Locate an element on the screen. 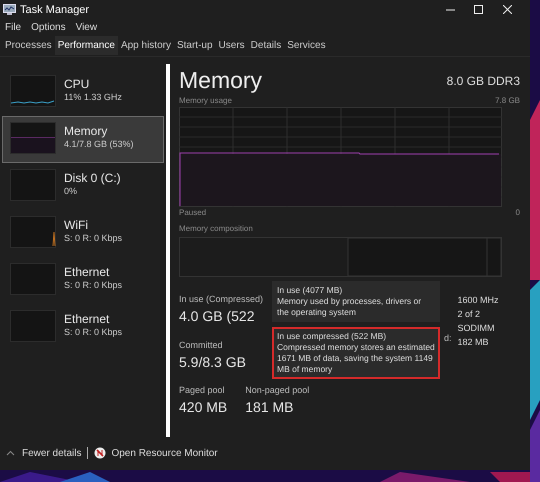  spec-value: SODIMM is located at coordinates (477, 328).